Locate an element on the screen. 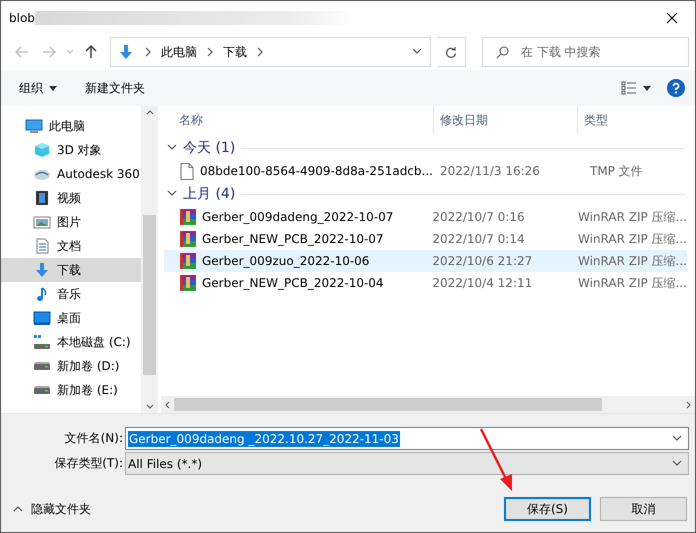 The width and height of the screenshot is (696, 533). search-icon is located at coordinates (502, 52).